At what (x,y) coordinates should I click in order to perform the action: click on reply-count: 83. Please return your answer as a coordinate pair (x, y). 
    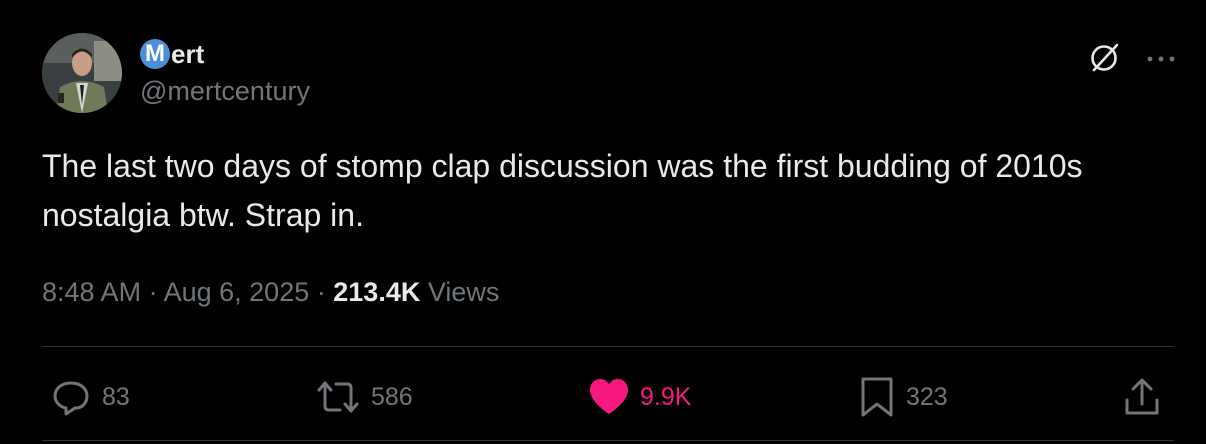
    Looking at the image, I should click on (116, 396).